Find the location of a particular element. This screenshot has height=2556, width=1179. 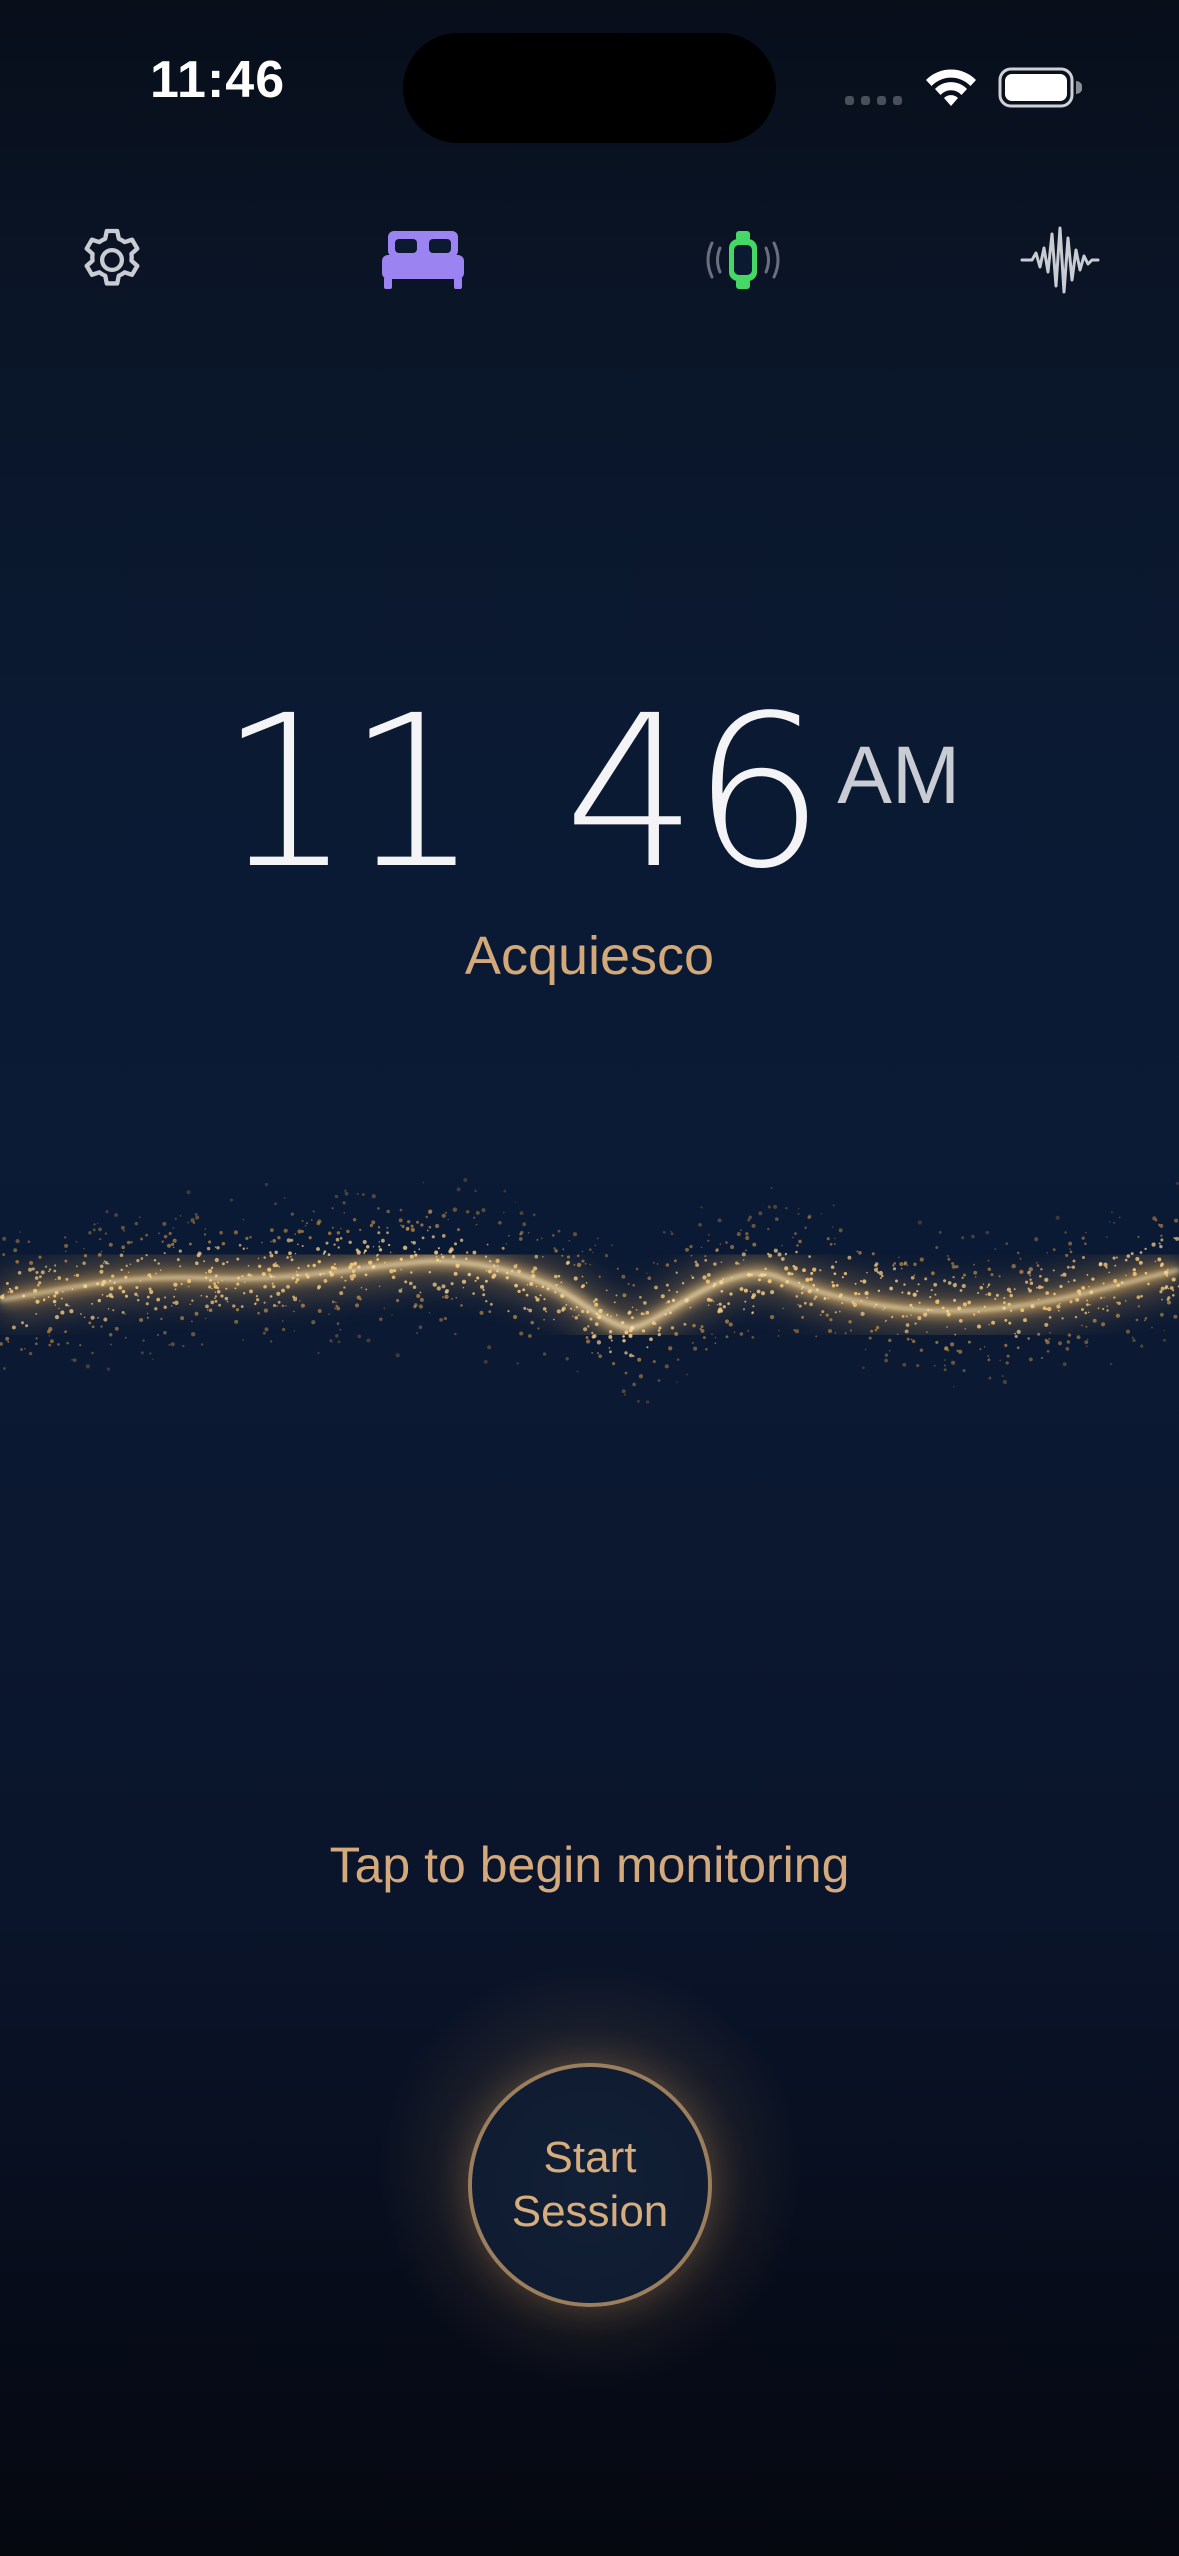

watch-button is located at coordinates (743, 260).